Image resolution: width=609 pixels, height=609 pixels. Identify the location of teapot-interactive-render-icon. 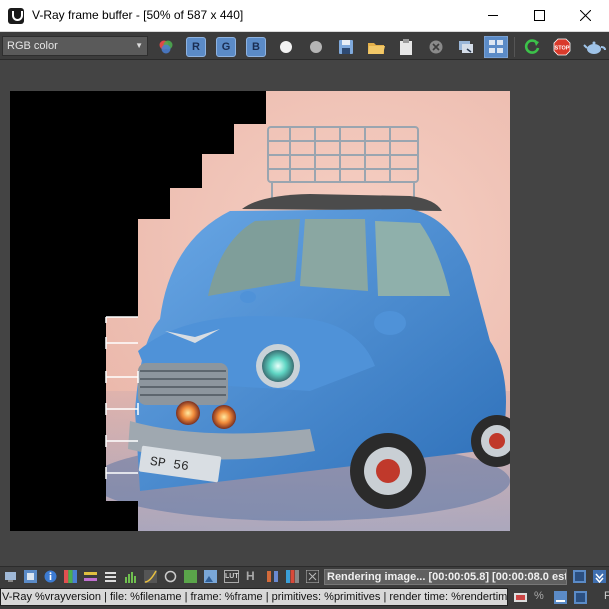
(595, 47).